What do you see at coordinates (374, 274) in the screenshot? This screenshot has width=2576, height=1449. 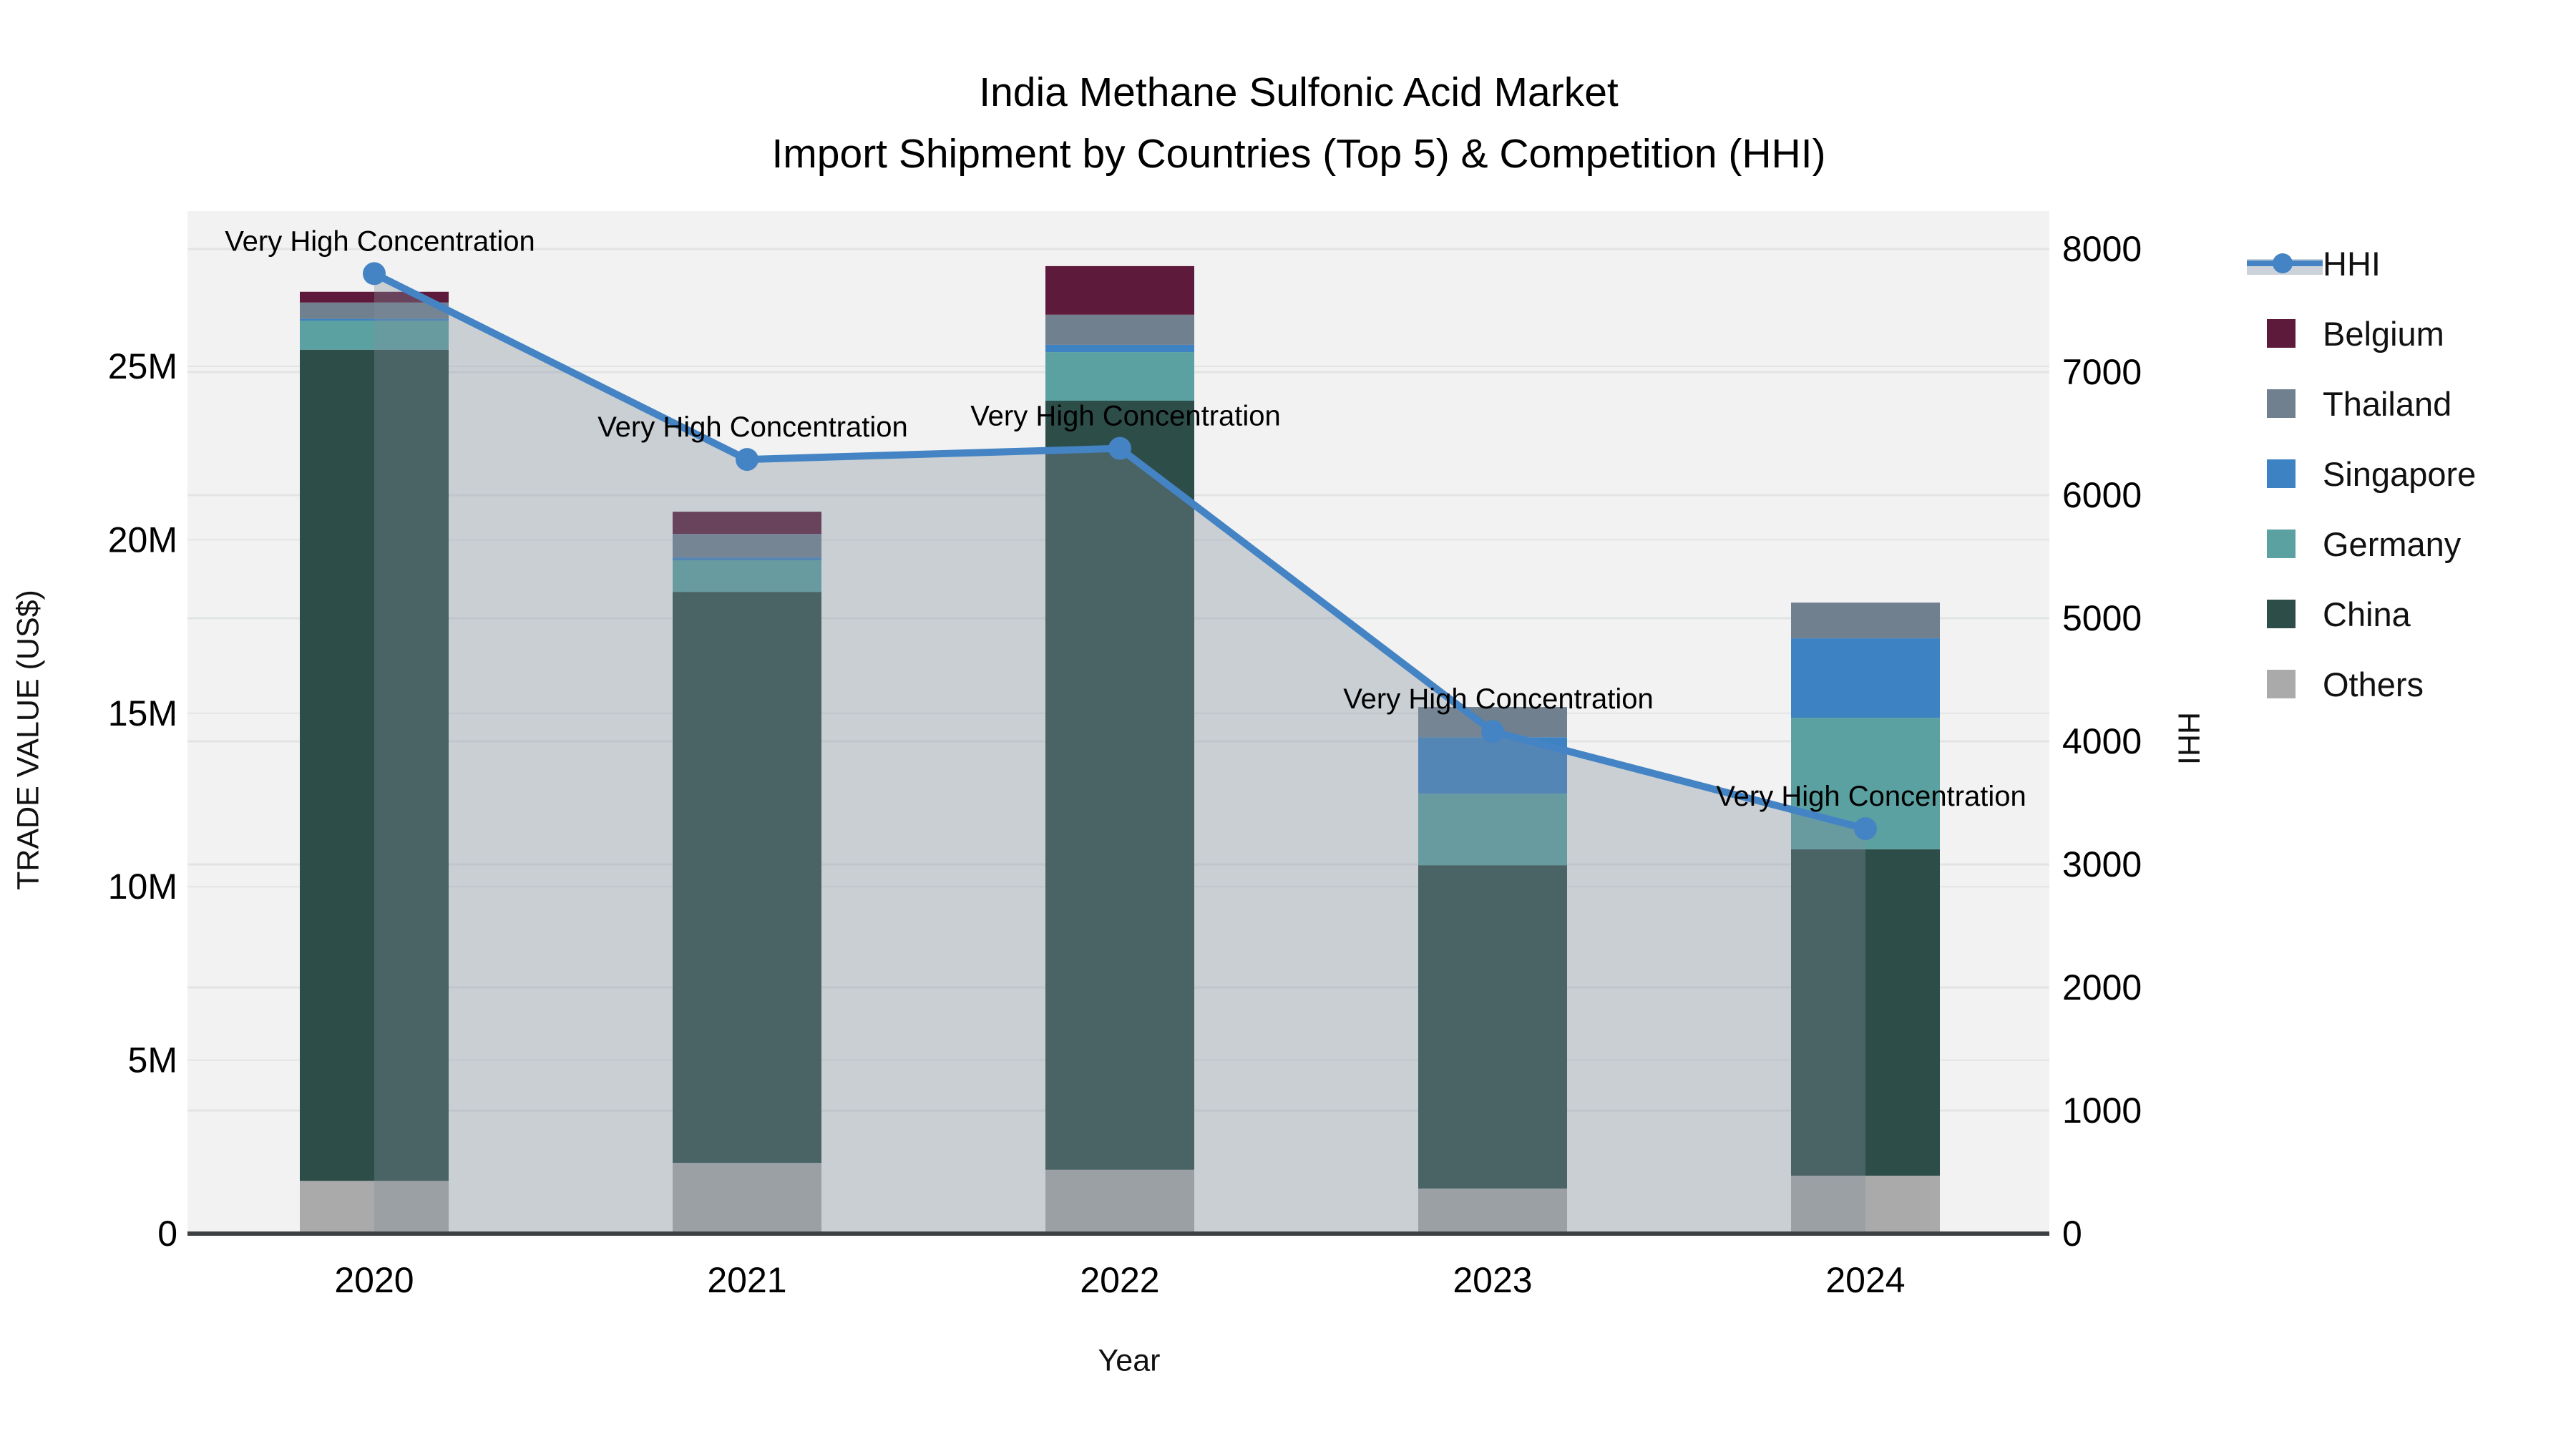 I see `hhi-marker-2020` at bounding box center [374, 274].